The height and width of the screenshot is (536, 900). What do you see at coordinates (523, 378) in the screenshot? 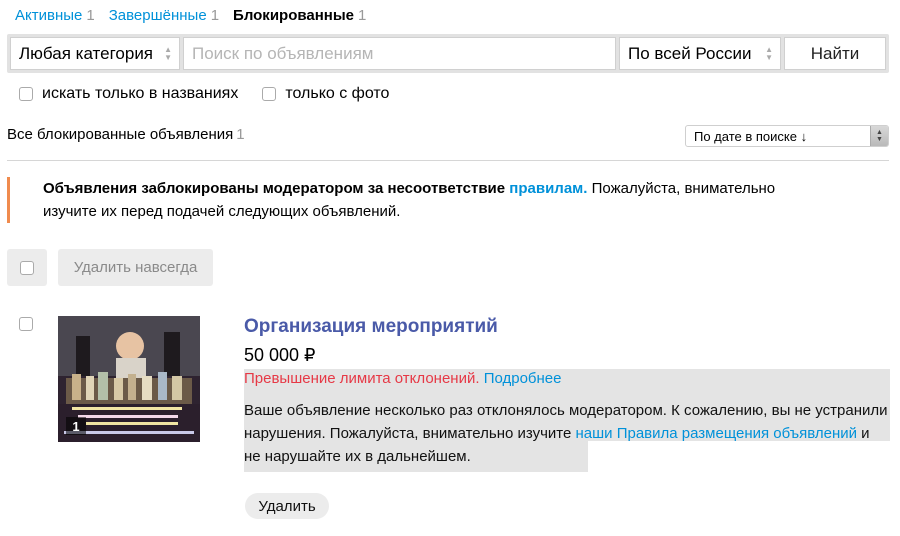
I see `reason-more-link: Подробнее` at bounding box center [523, 378].